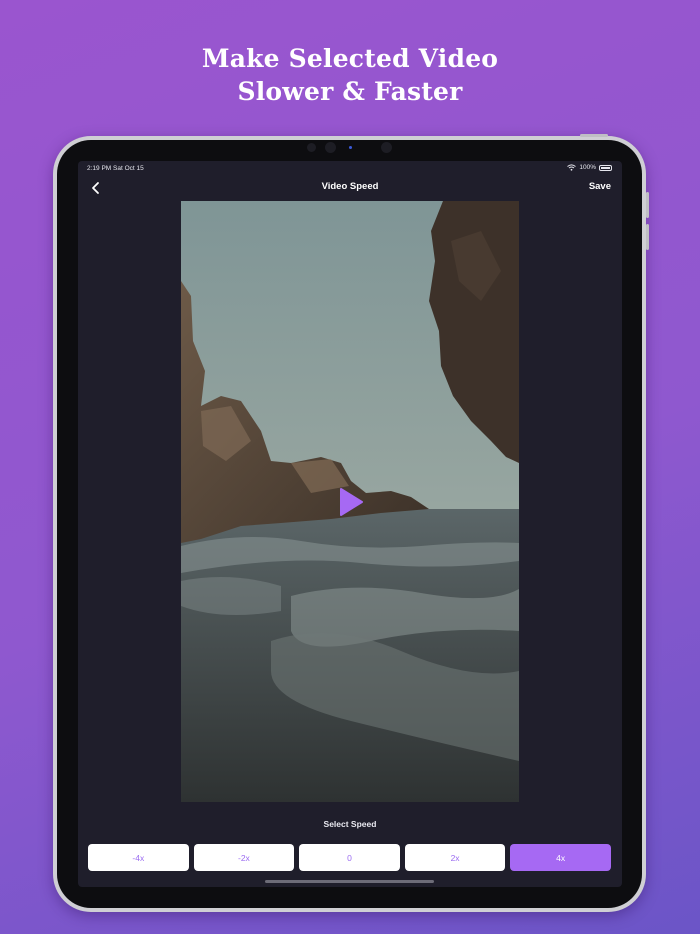 This screenshot has height=934, width=700. What do you see at coordinates (605, 167) in the screenshot?
I see `battery-icon` at bounding box center [605, 167].